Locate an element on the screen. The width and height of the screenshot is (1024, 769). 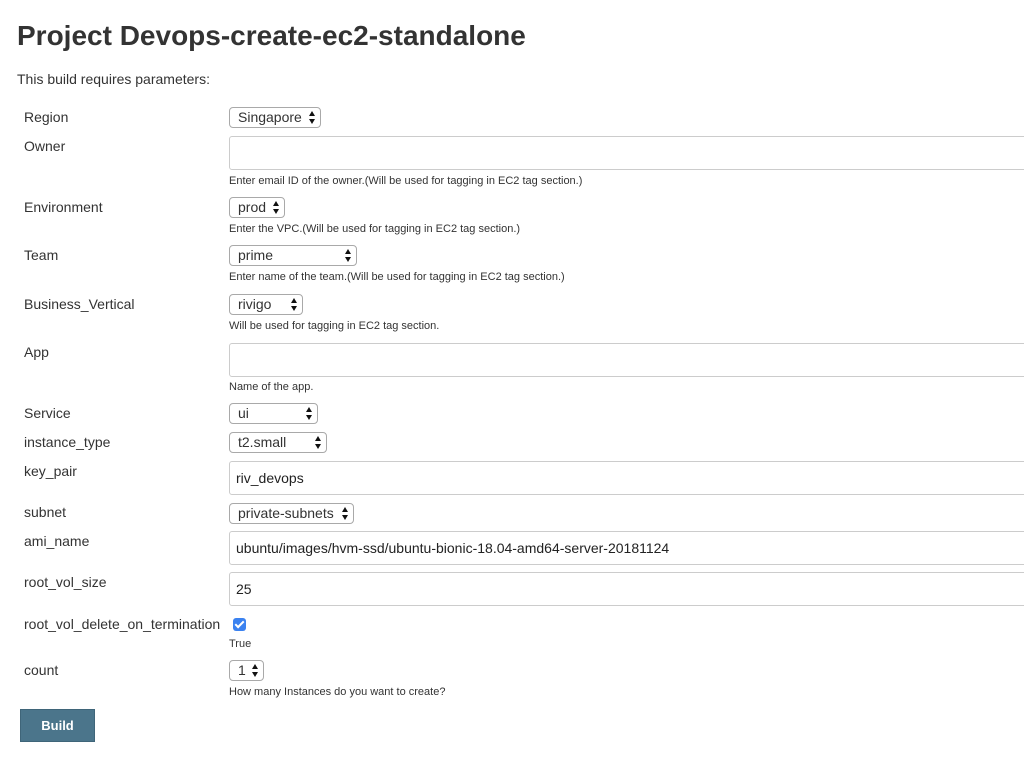
root-vol-delete-description: True is located at coordinates (240, 644).